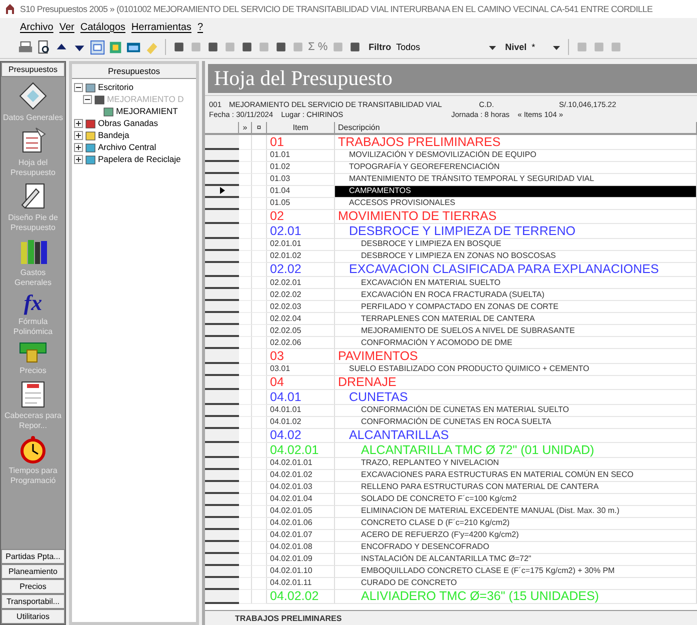 The image size is (697, 625). I want to click on section-button: Utilitarios, so click(33, 616).